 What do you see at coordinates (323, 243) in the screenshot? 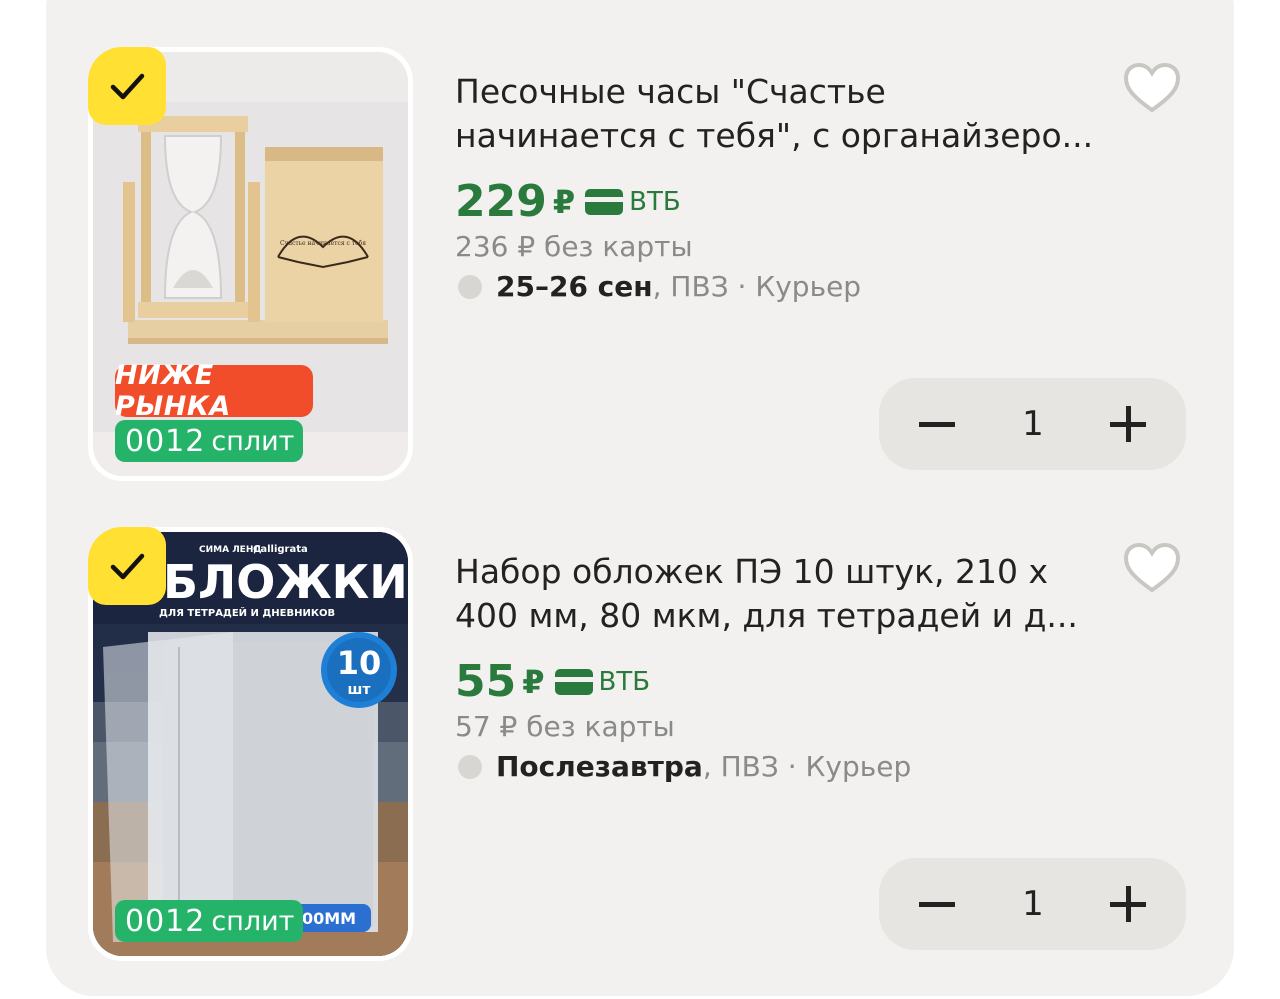
I see `engraving-text: Счастье начинается с тебя` at bounding box center [323, 243].